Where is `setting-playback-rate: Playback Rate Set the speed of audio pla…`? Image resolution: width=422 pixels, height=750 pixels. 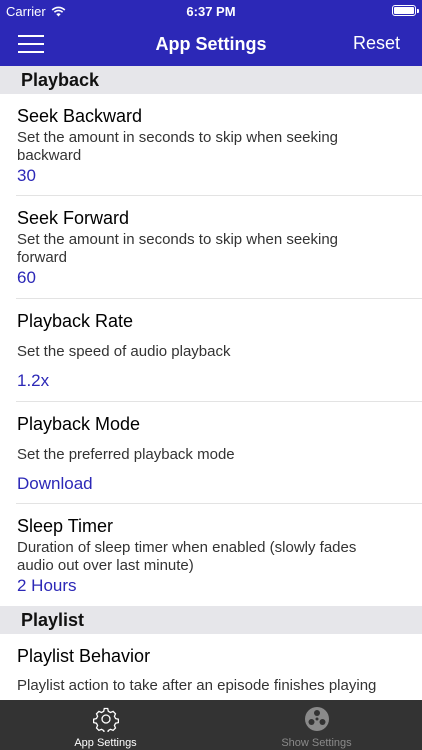 setting-playback-rate: Playback Rate Set the speed of audio pla… is located at coordinates (219, 350).